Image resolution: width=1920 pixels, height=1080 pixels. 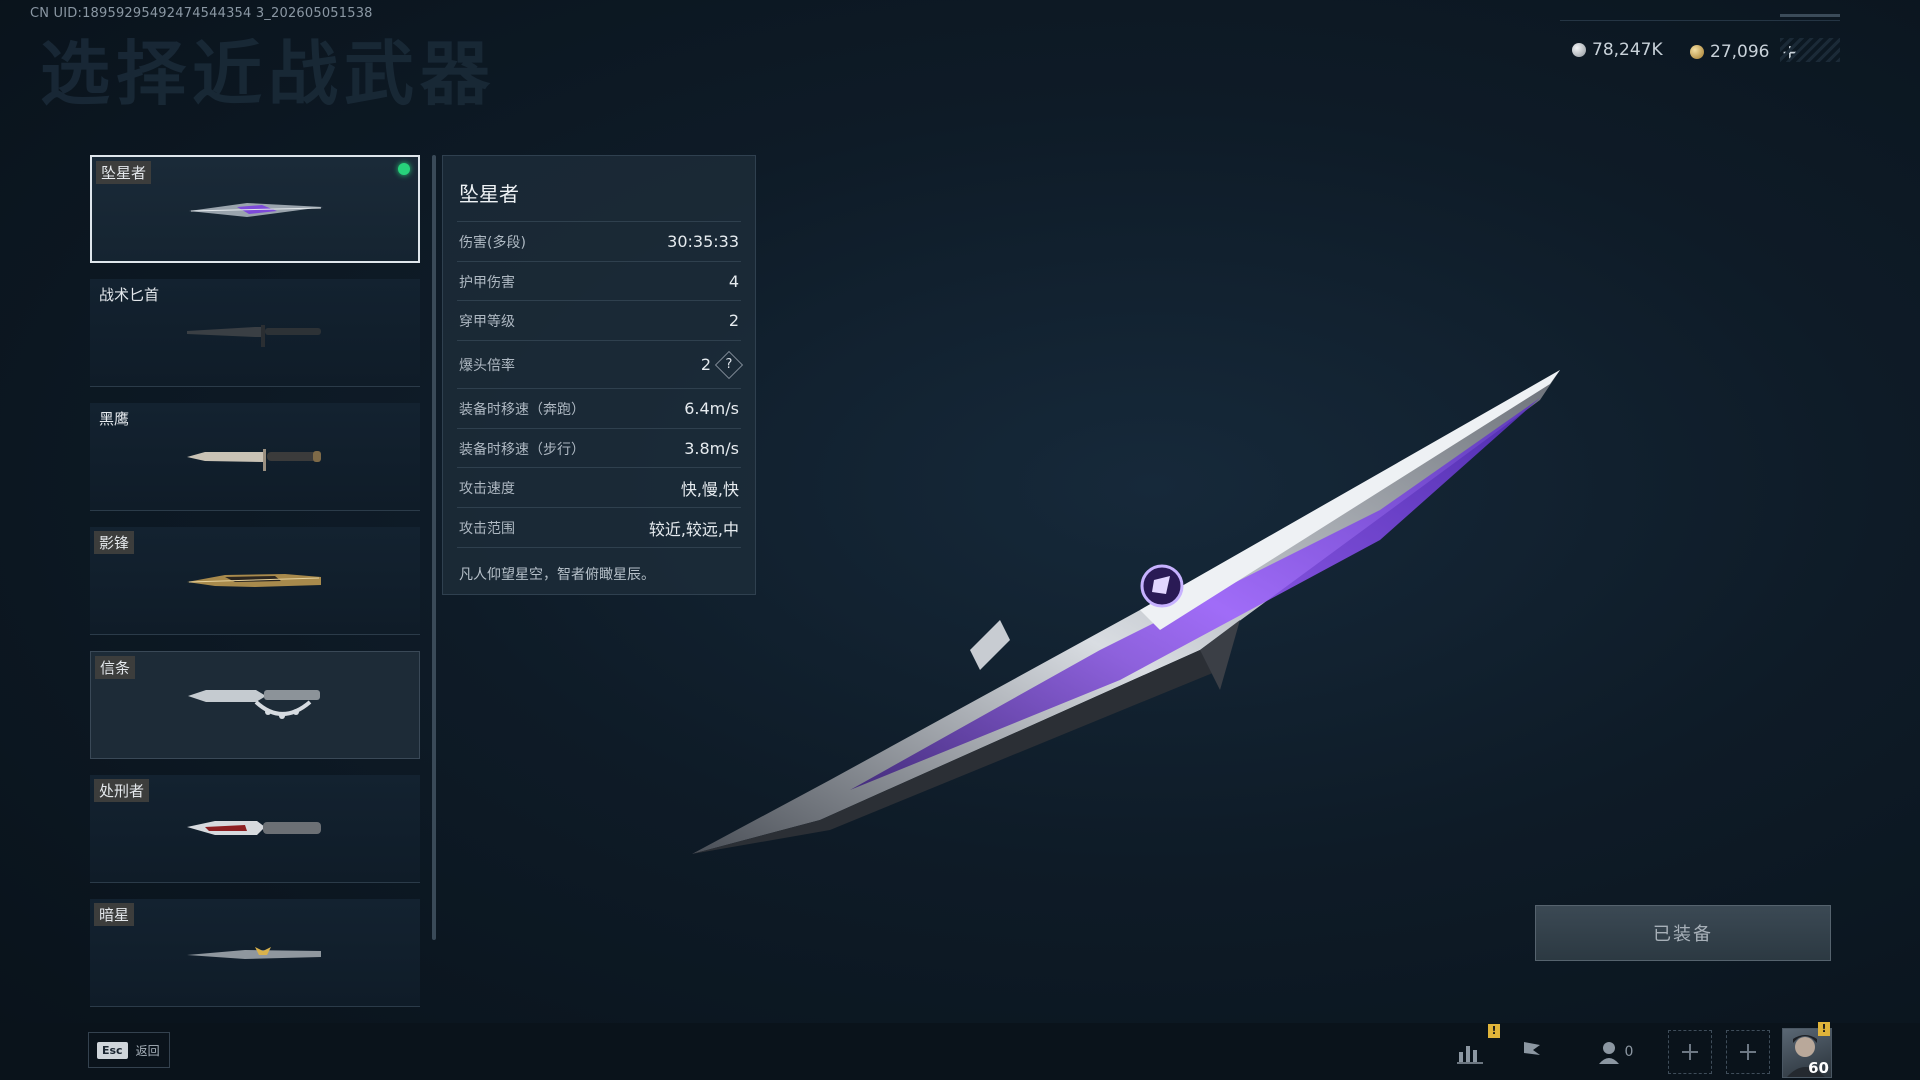 I want to click on weapon-list-scrollbar, so click(x=434, y=547).